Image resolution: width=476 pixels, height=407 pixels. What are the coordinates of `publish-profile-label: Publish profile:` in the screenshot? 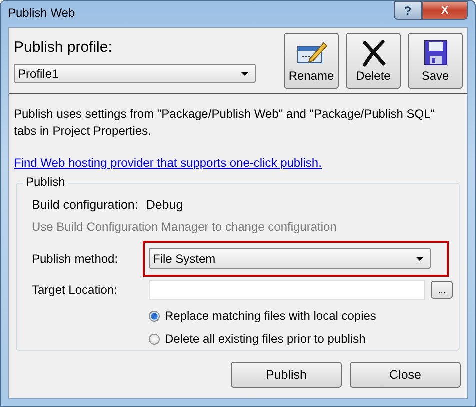 It's located at (64, 47).